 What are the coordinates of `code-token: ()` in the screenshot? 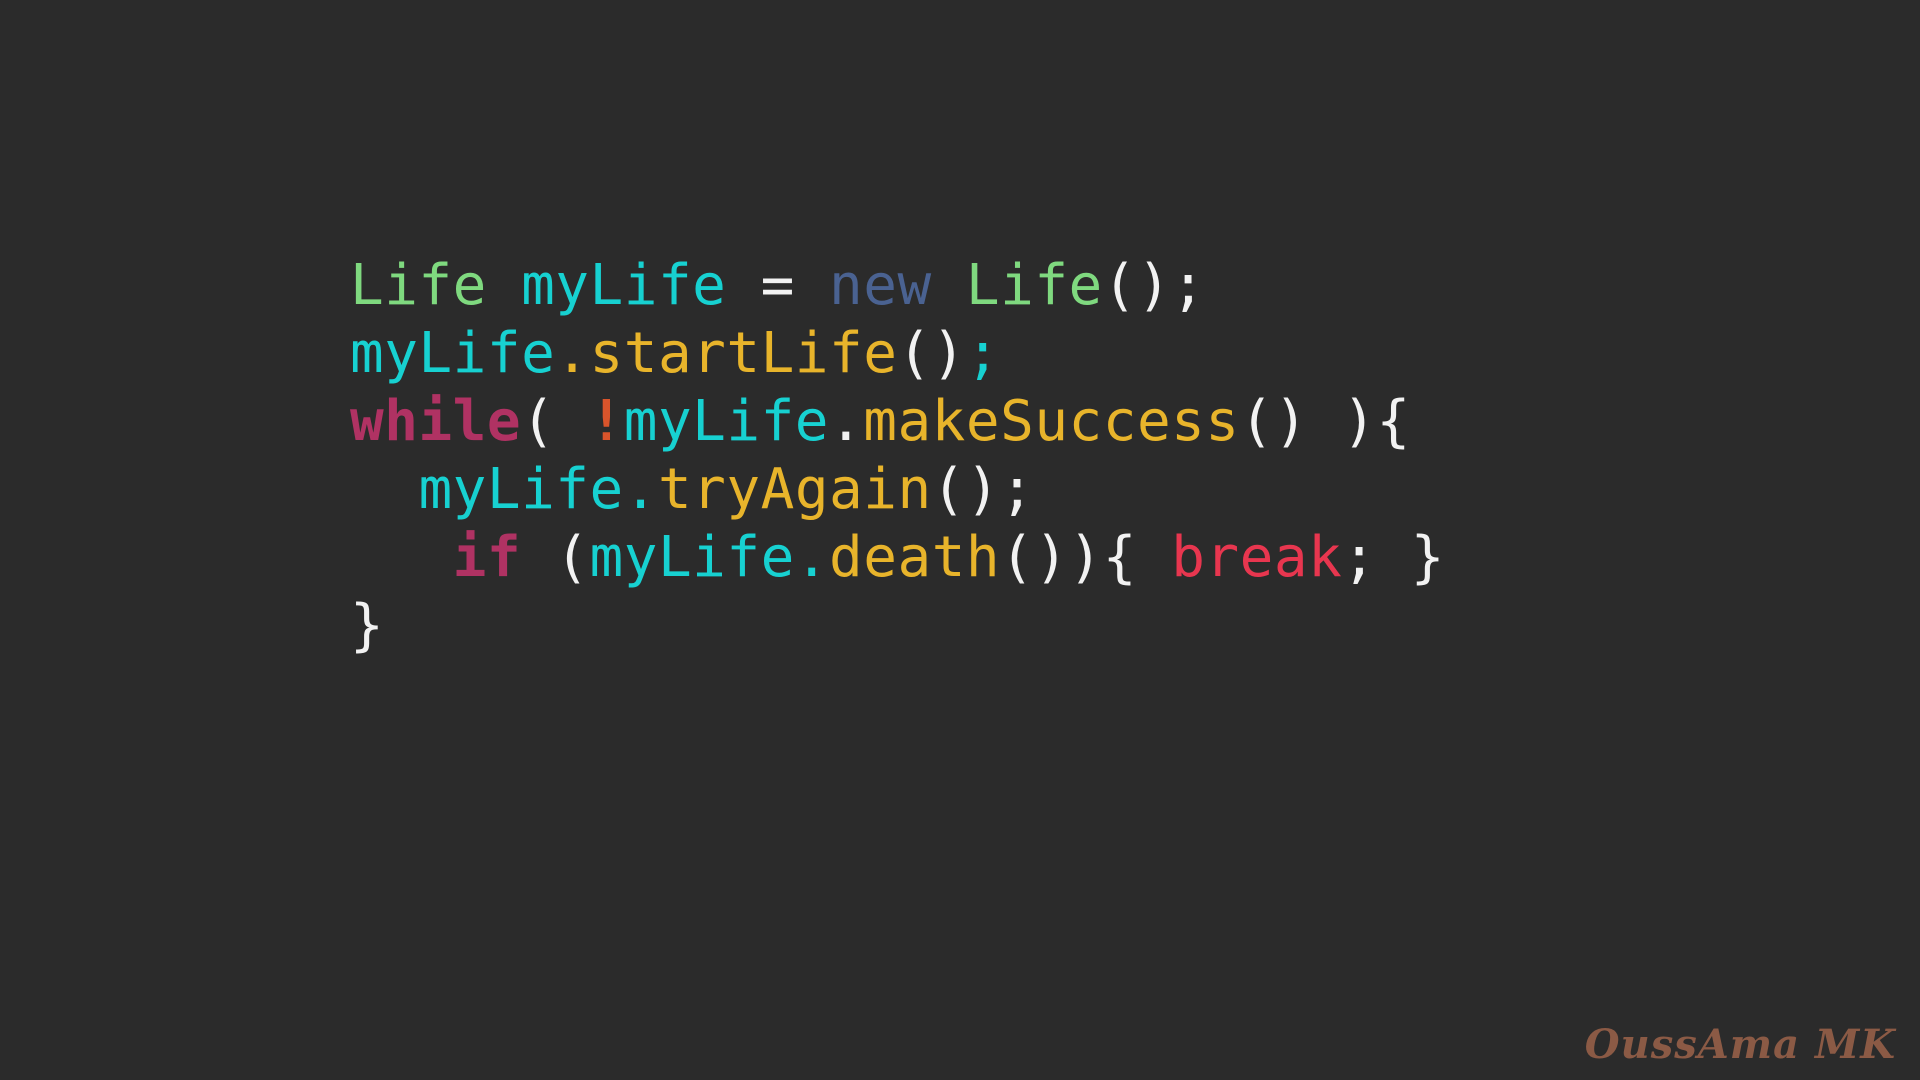 It's located at (931, 353).